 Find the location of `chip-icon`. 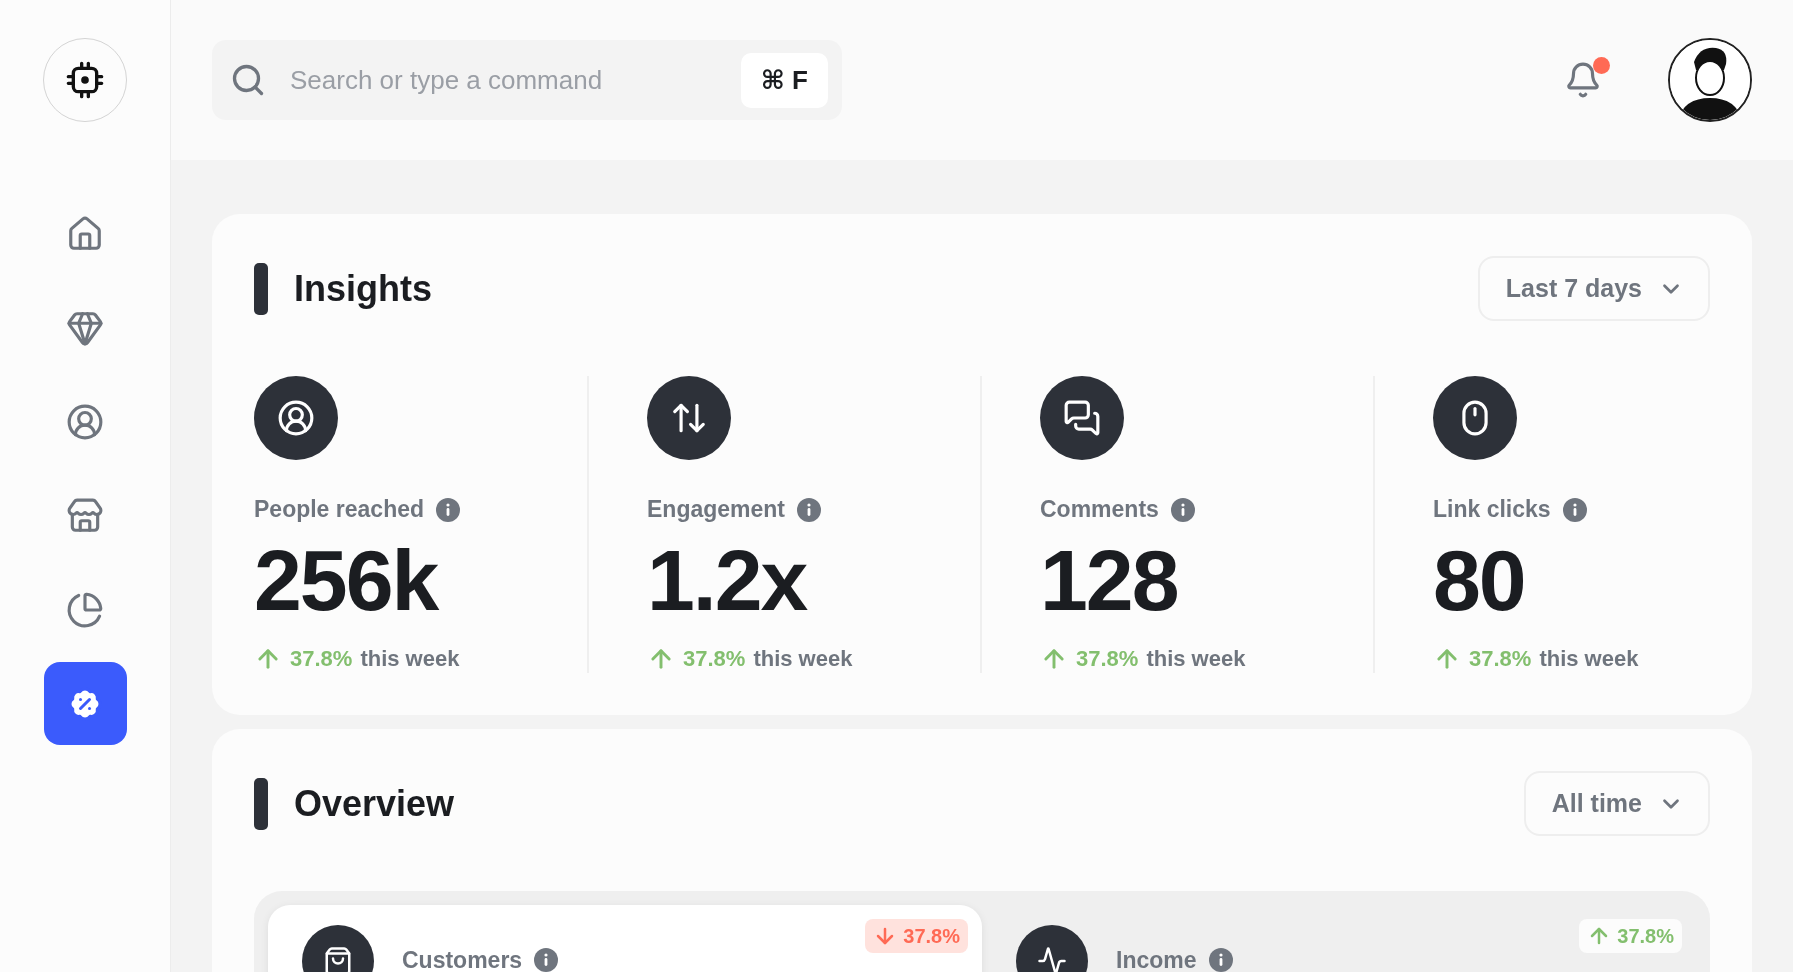

chip-icon is located at coordinates (85, 80).